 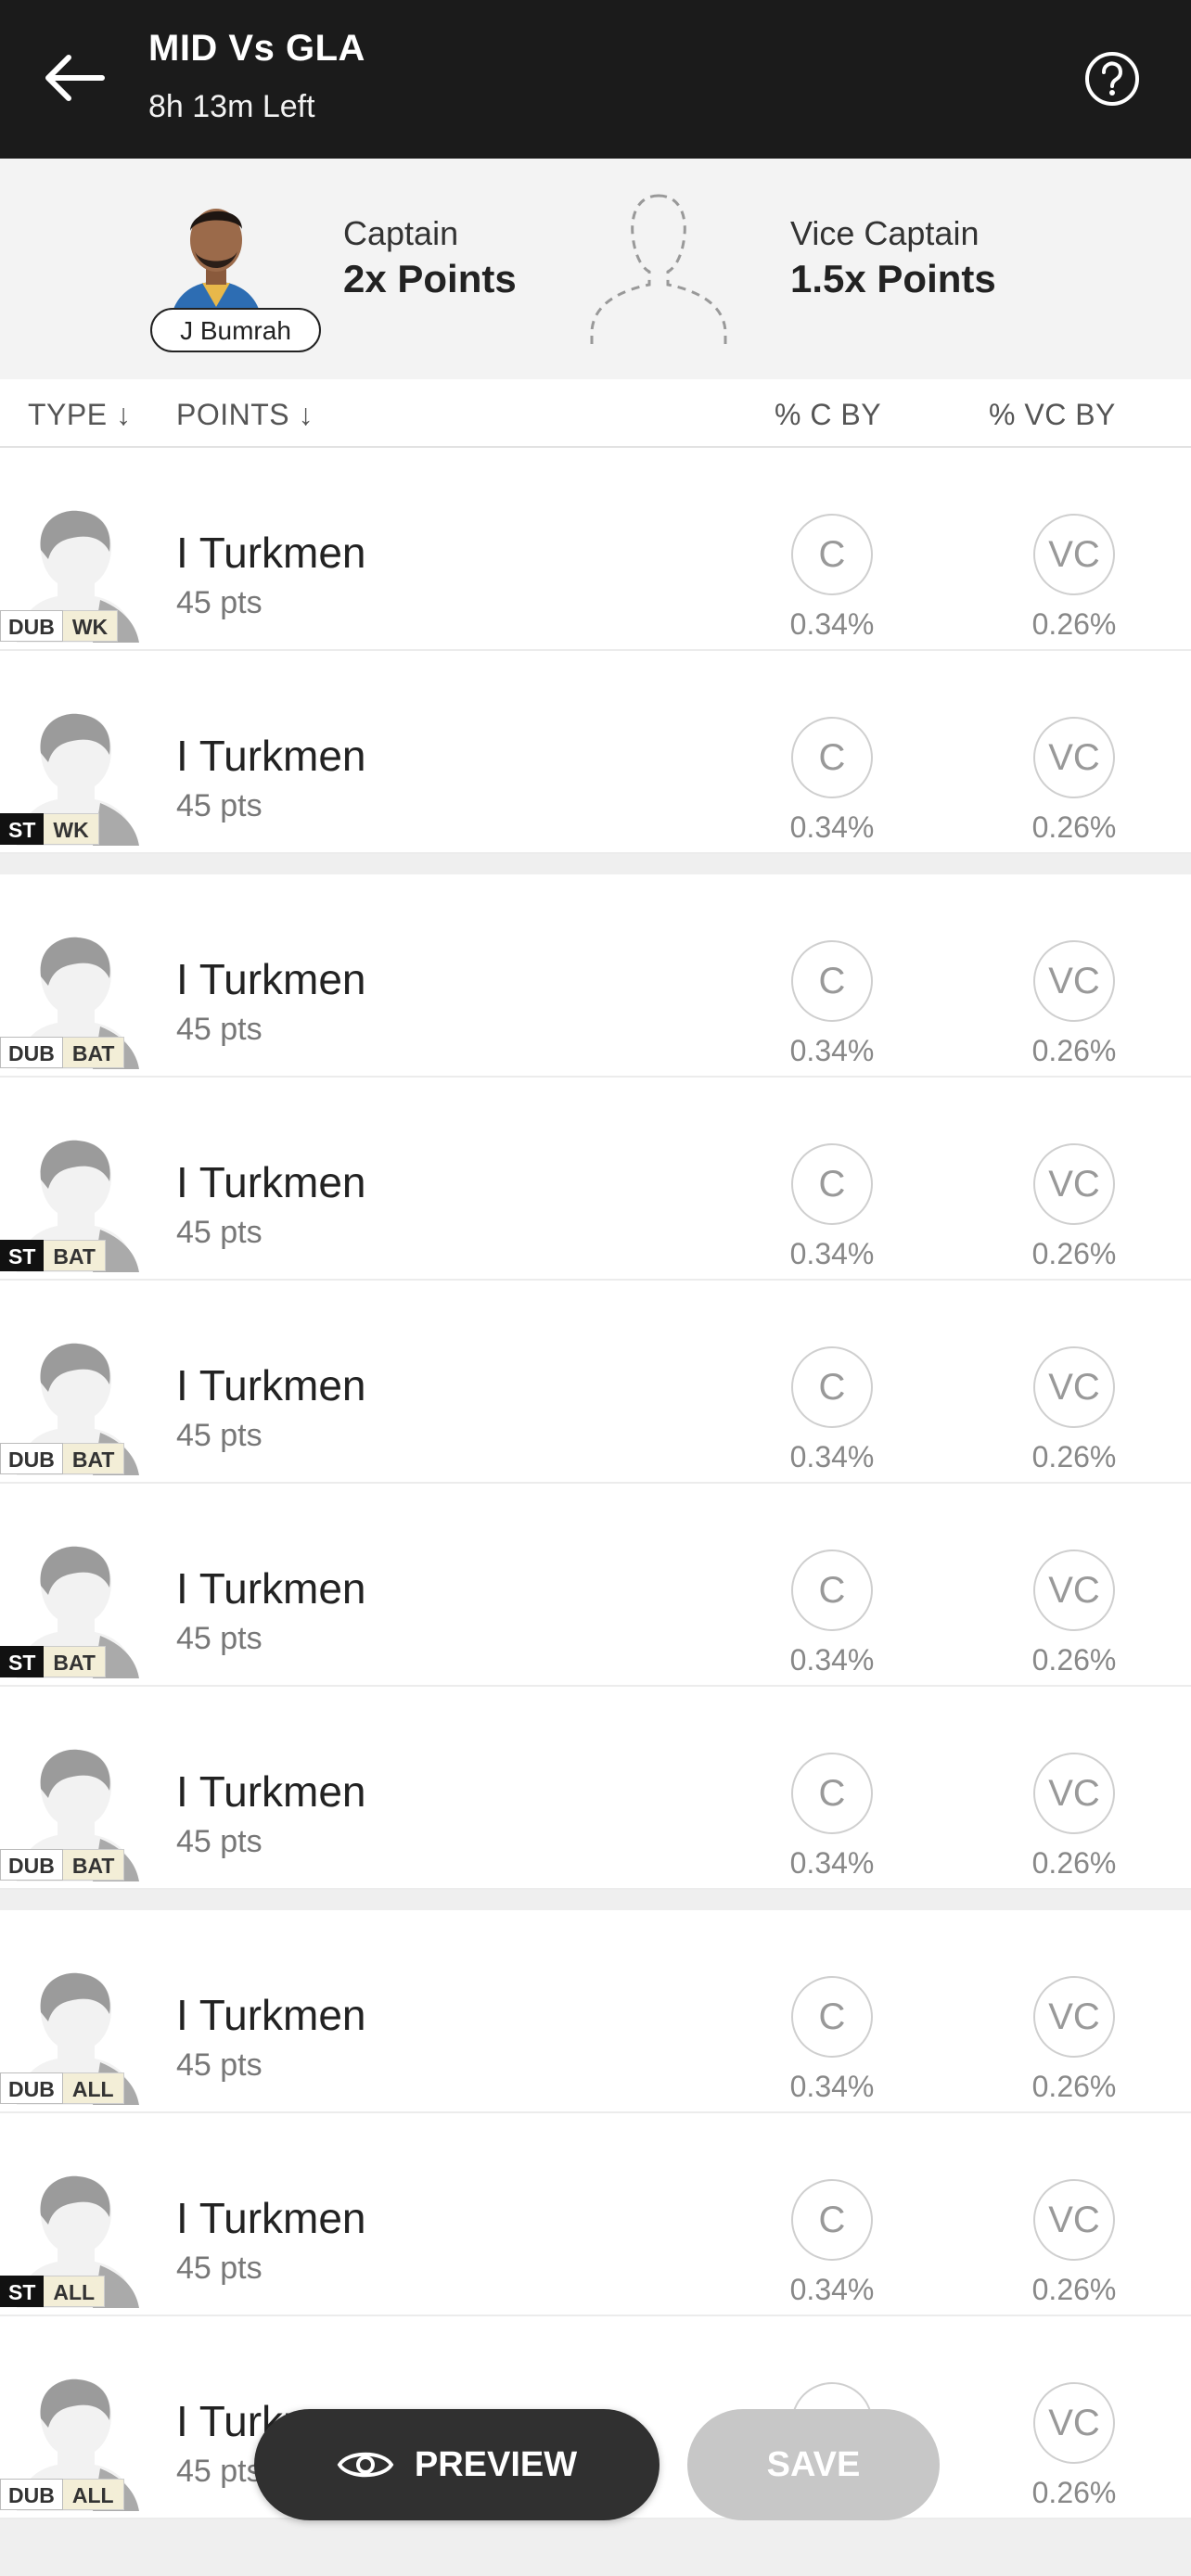 What do you see at coordinates (235, 330) in the screenshot?
I see `captain-name-chip: J Bumrah` at bounding box center [235, 330].